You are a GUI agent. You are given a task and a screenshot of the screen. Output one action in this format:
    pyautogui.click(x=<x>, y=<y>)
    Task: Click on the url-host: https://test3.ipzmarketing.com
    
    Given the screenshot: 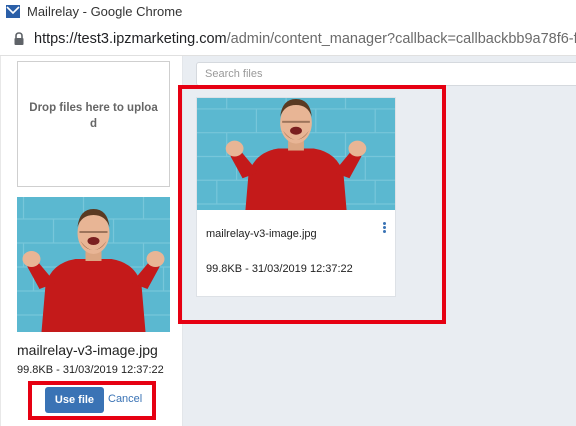 What is the action you would take?
    pyautogui.click(x=130, y=39)
    